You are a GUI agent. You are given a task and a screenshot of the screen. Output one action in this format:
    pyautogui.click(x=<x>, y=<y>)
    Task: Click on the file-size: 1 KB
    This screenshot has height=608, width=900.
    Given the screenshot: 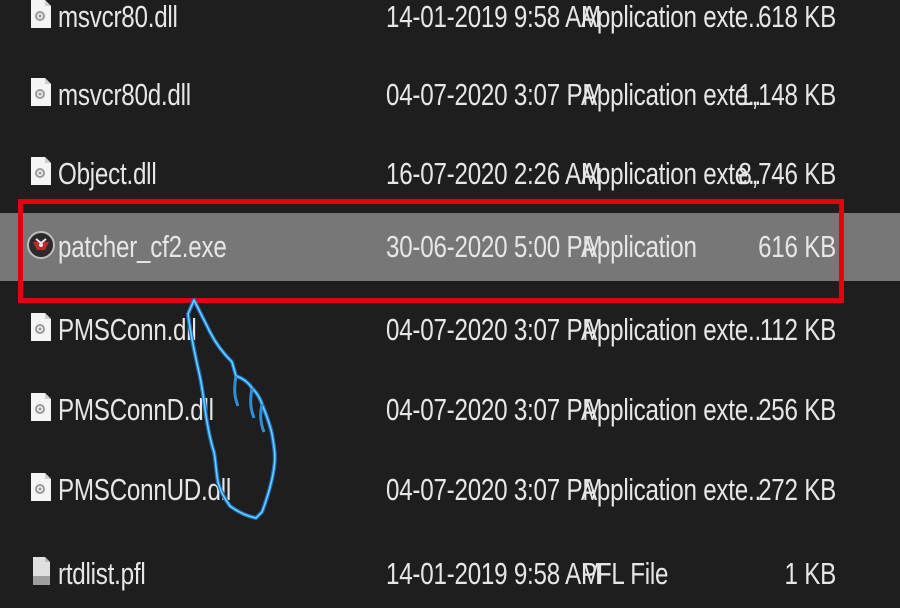 What is the action you would take?
    pyautogui.click(x=810, y=573)
    